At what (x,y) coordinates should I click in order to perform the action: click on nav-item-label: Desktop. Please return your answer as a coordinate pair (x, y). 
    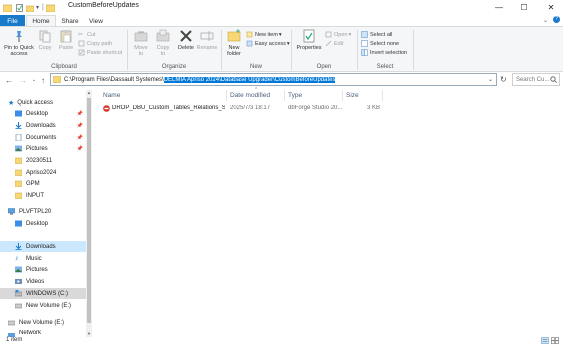
    Looking at the image, I should click on (37, 223).